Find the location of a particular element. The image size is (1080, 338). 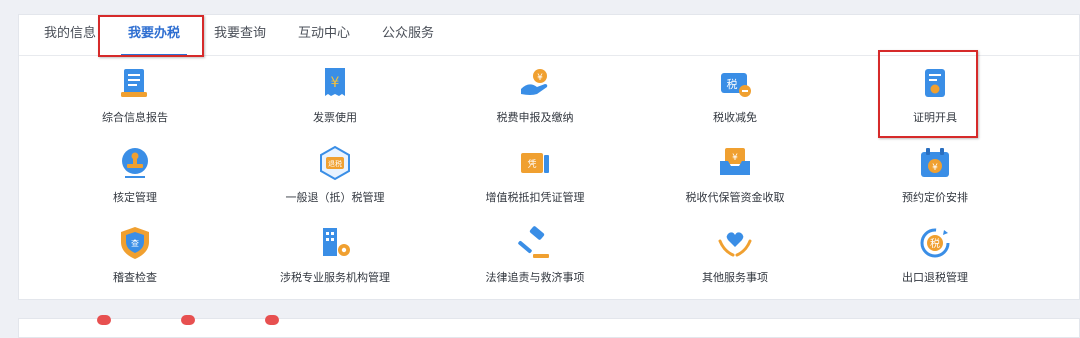

service-label: 核定管理 is located at coordinates (135, 197).